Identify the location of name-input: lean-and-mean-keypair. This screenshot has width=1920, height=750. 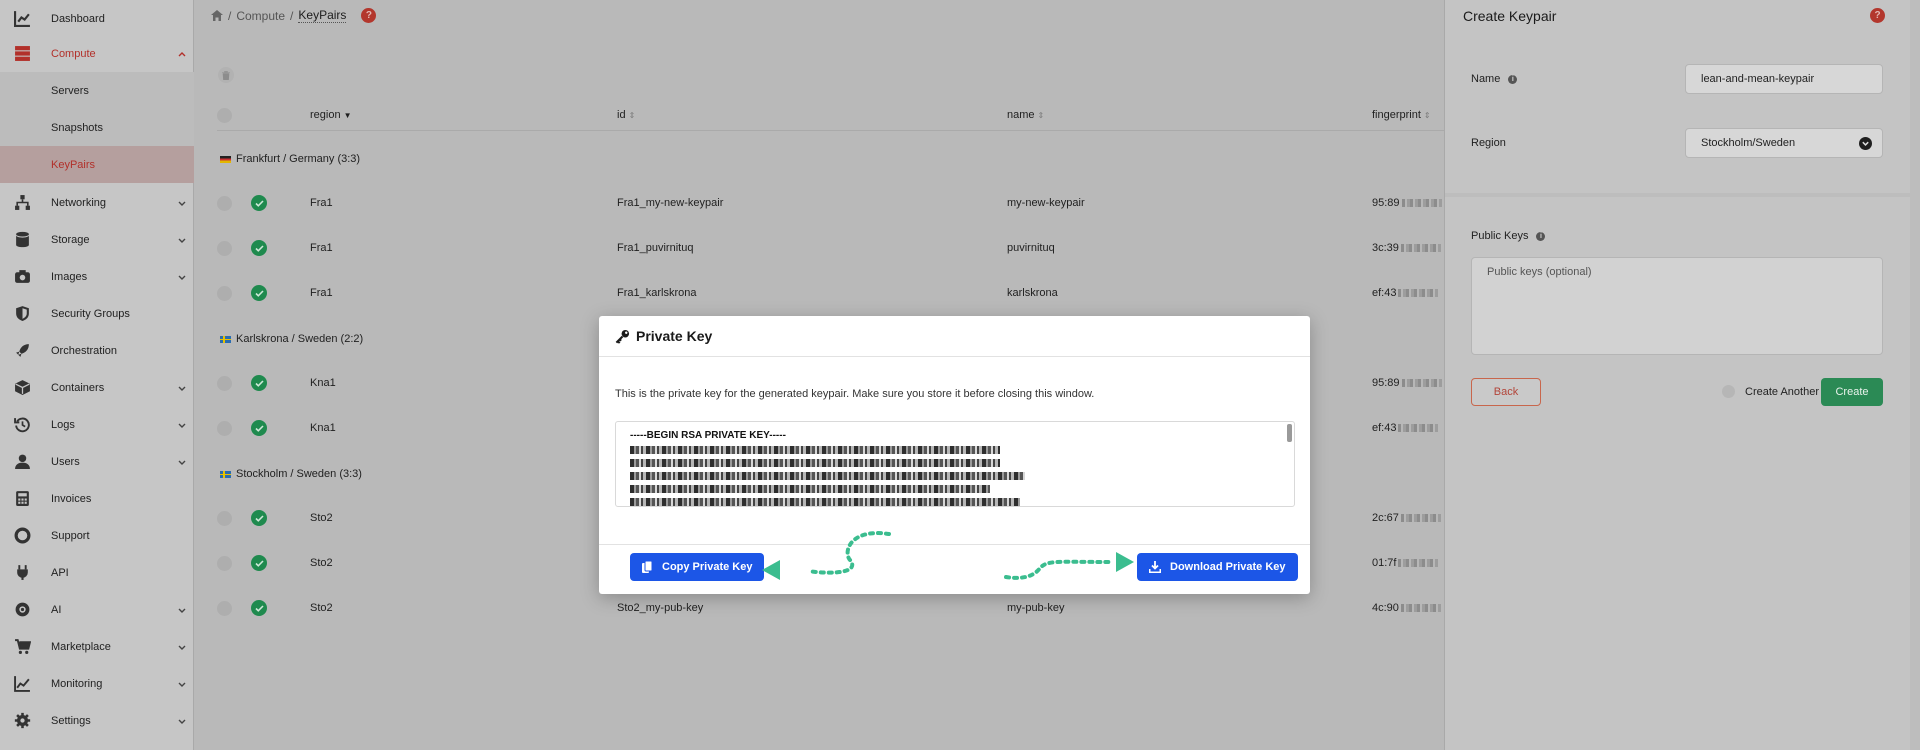
(1784, 79).